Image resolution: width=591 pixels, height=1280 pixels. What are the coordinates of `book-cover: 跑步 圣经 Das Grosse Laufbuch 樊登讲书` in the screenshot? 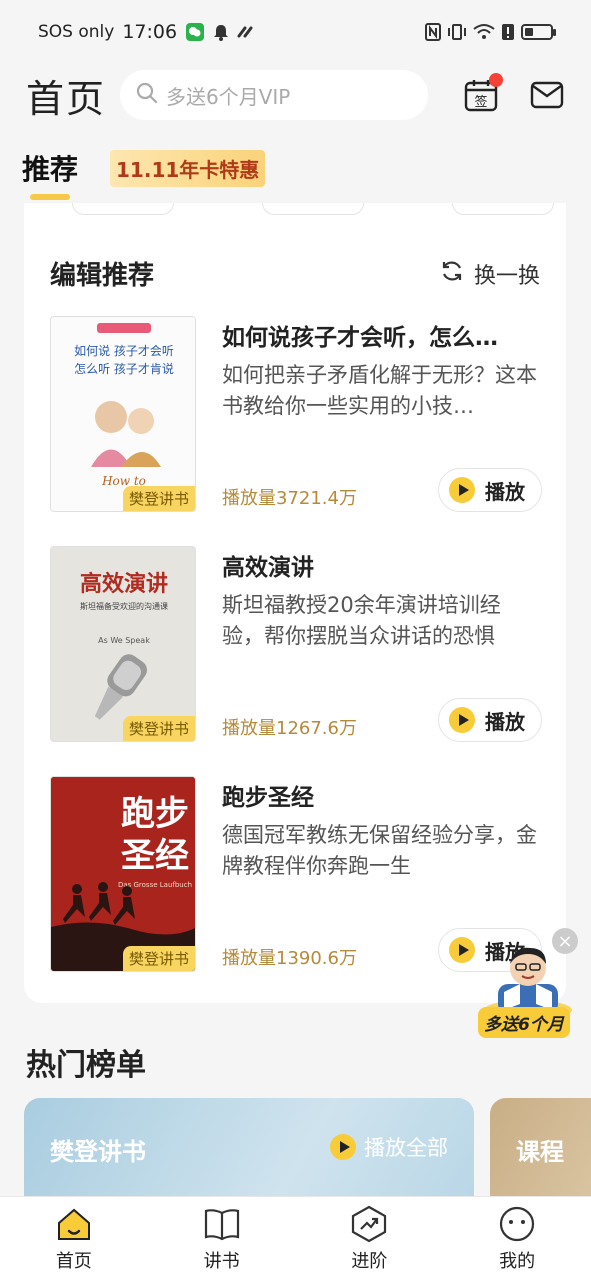 It's located at (123, 874).